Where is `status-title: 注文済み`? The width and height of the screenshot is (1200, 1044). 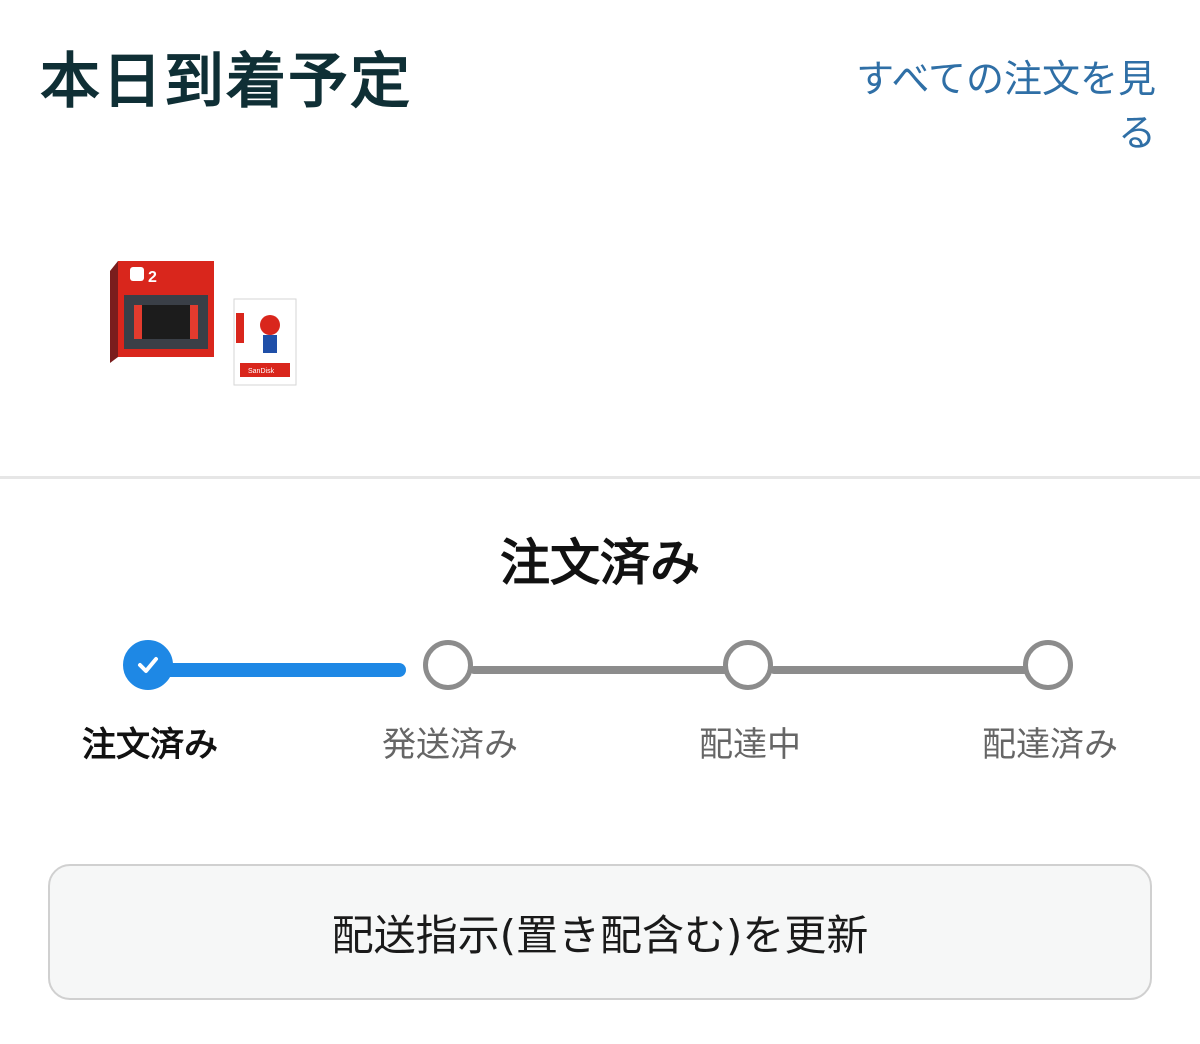
status-title: 注文済み is located at coordinates (600, 563).